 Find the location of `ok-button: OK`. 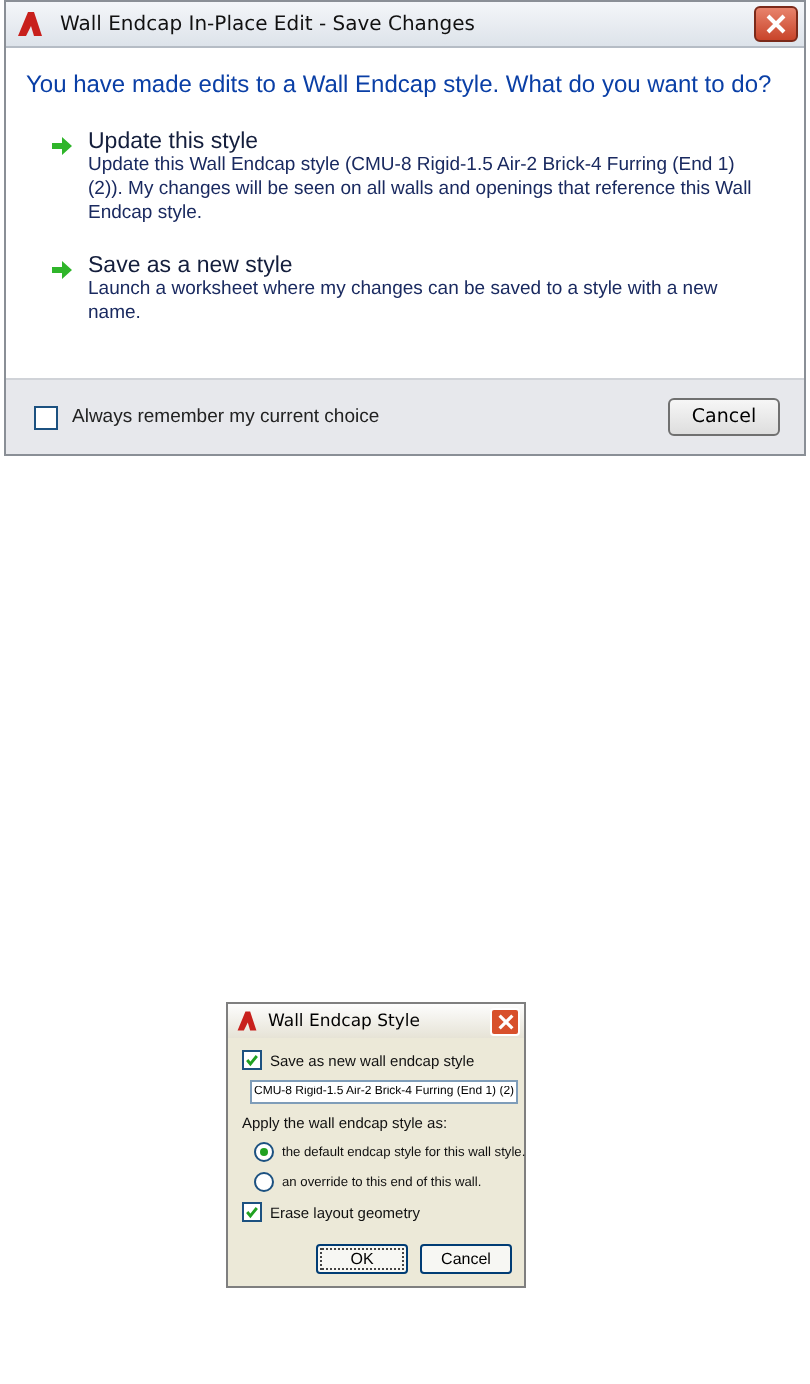

ok-button: OK is located at coordinates (362, 1259).